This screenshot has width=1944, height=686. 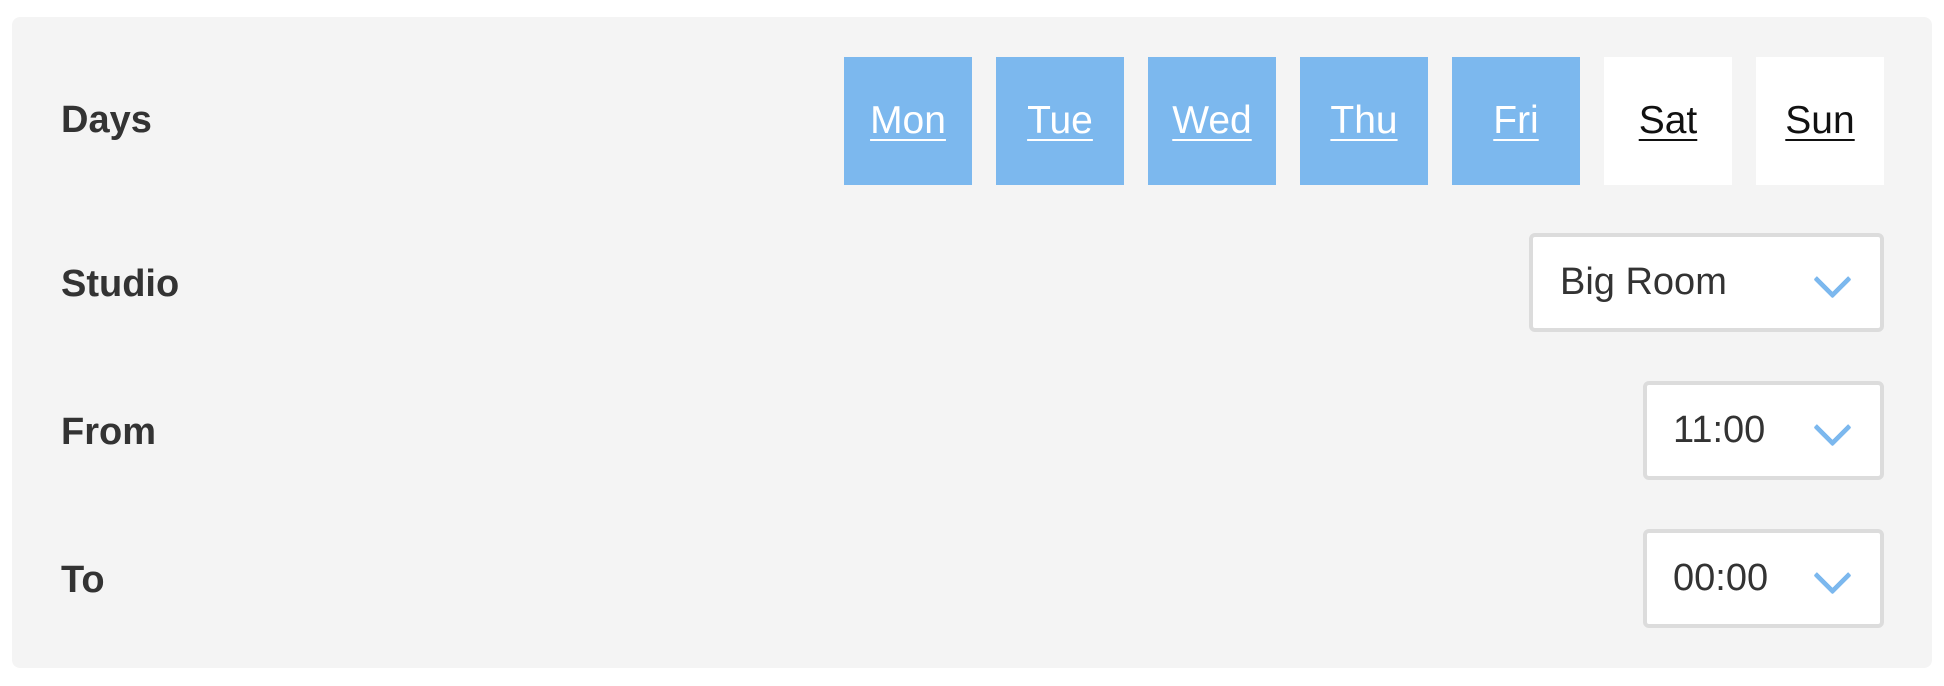 I want to click on from-label: From, so click(x=108, y=432).